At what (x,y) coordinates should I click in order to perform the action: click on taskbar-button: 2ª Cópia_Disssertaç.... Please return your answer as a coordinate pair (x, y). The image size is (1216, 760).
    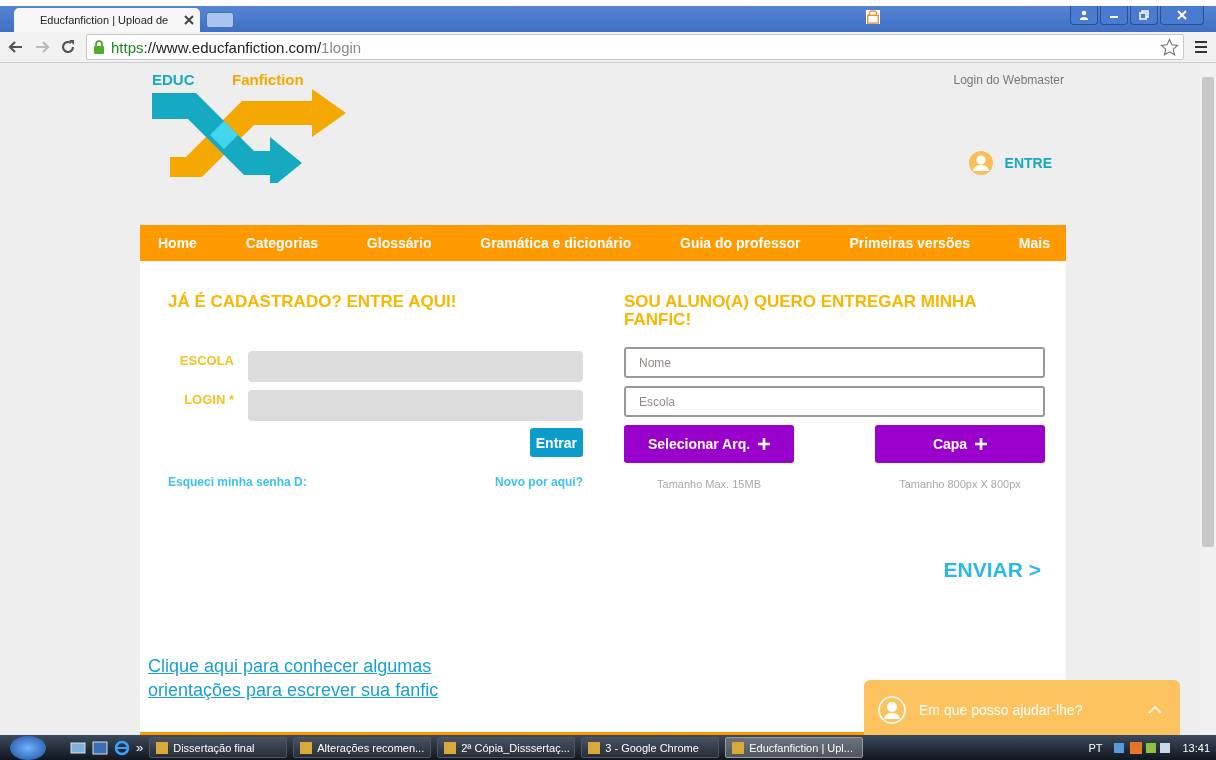
    Looking at the image, I should click on (506, 747).